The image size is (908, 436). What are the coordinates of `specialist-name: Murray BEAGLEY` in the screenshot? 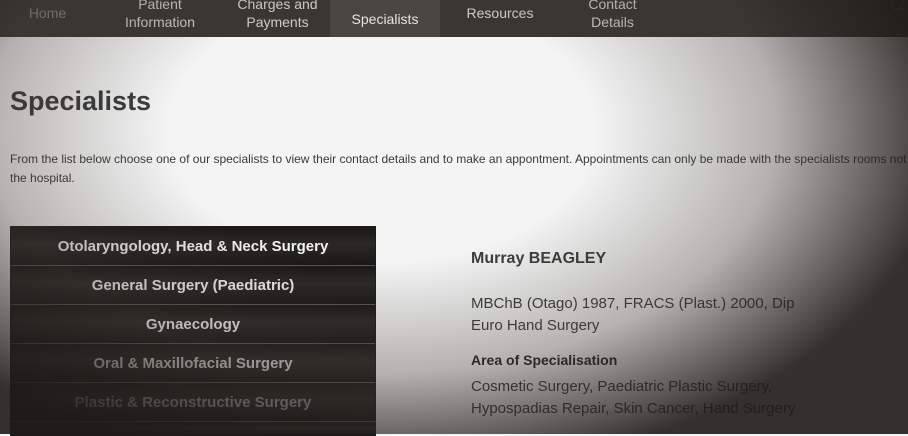 It's located at (539, 258).